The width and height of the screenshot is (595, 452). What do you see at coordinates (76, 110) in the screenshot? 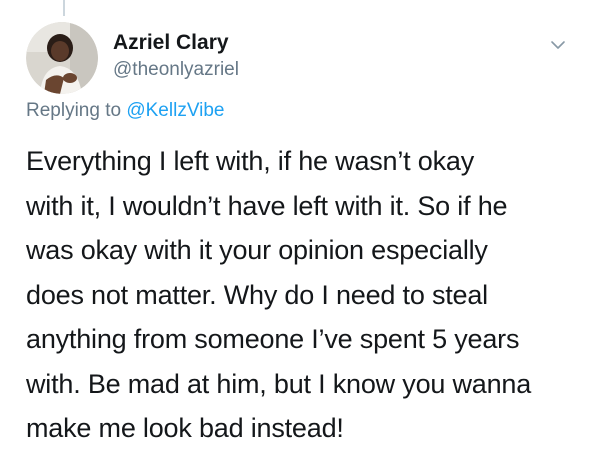
I see `replying-to-prefix: Replying to` at bounding box center [76, 110].